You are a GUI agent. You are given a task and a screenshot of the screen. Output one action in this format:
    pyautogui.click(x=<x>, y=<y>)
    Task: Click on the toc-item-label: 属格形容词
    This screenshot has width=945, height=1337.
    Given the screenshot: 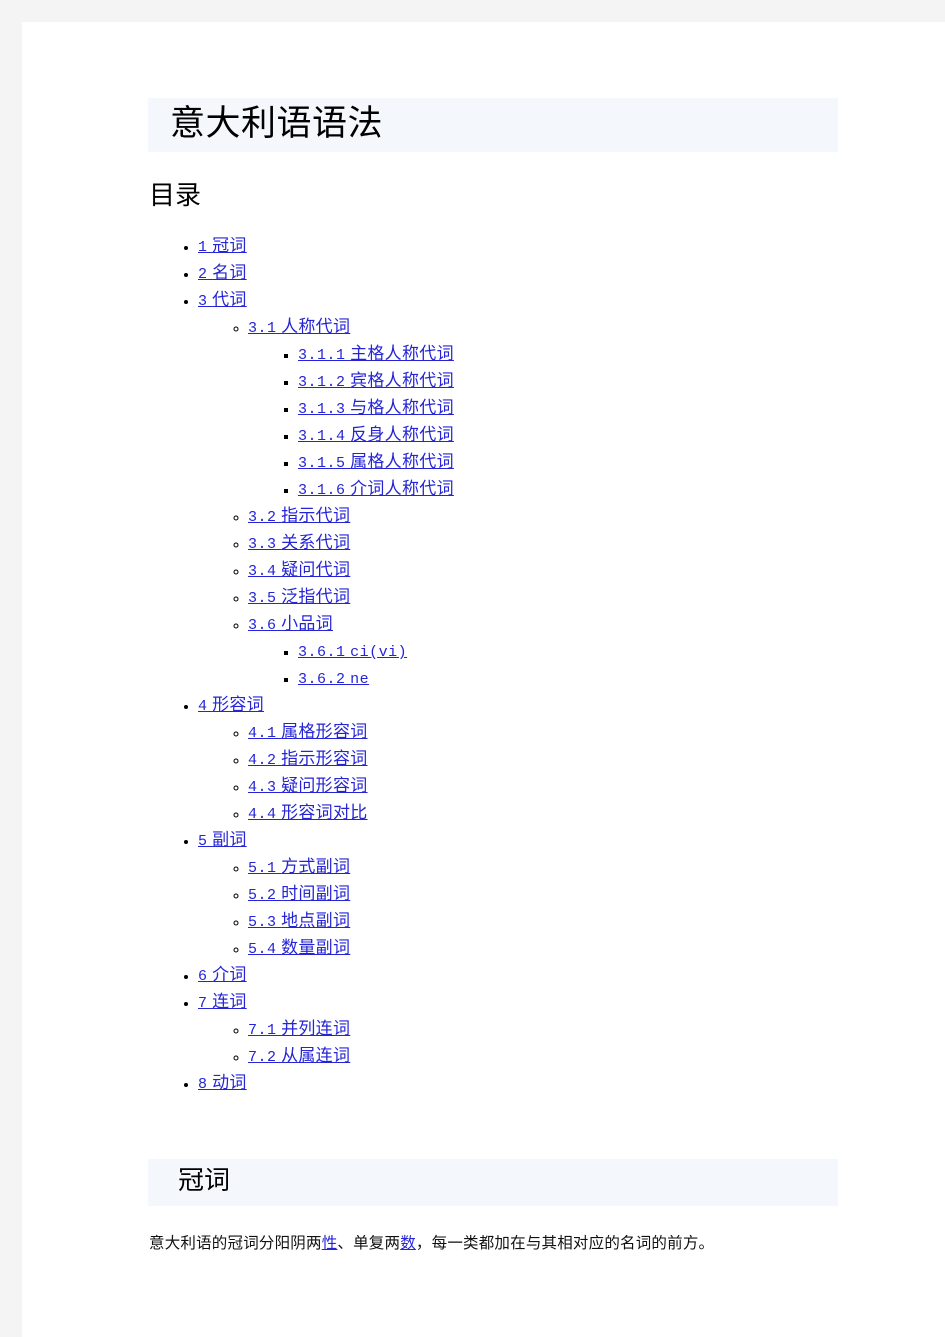 What is the action you would take?
    pyautogui.click(x=324, y=732)
    